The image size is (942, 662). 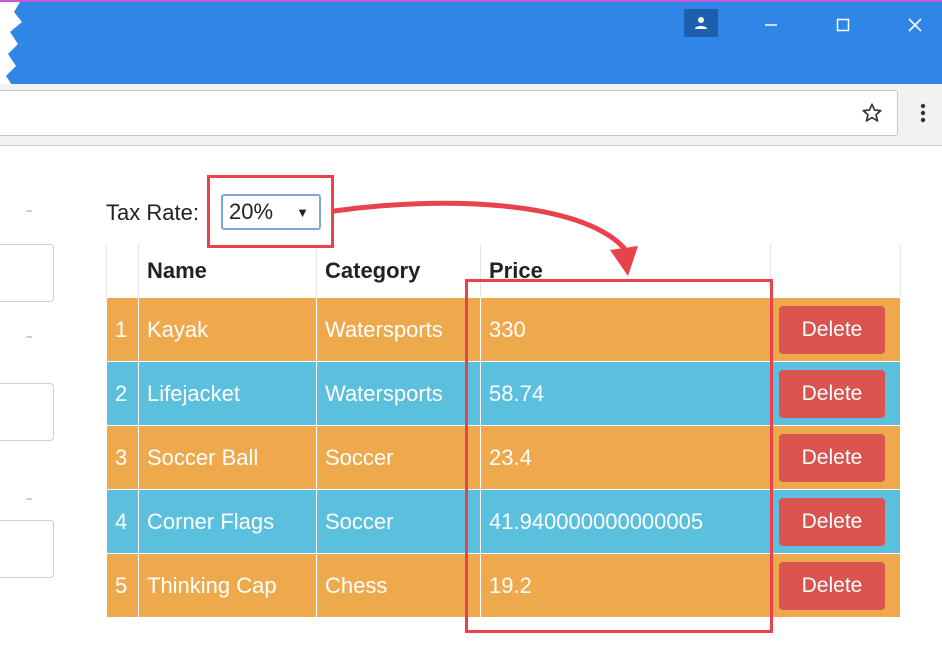 What do you see at coordinates (398, 585) in the screenshot?
I see `product-category: Chess` at bounding box center [398, 585].